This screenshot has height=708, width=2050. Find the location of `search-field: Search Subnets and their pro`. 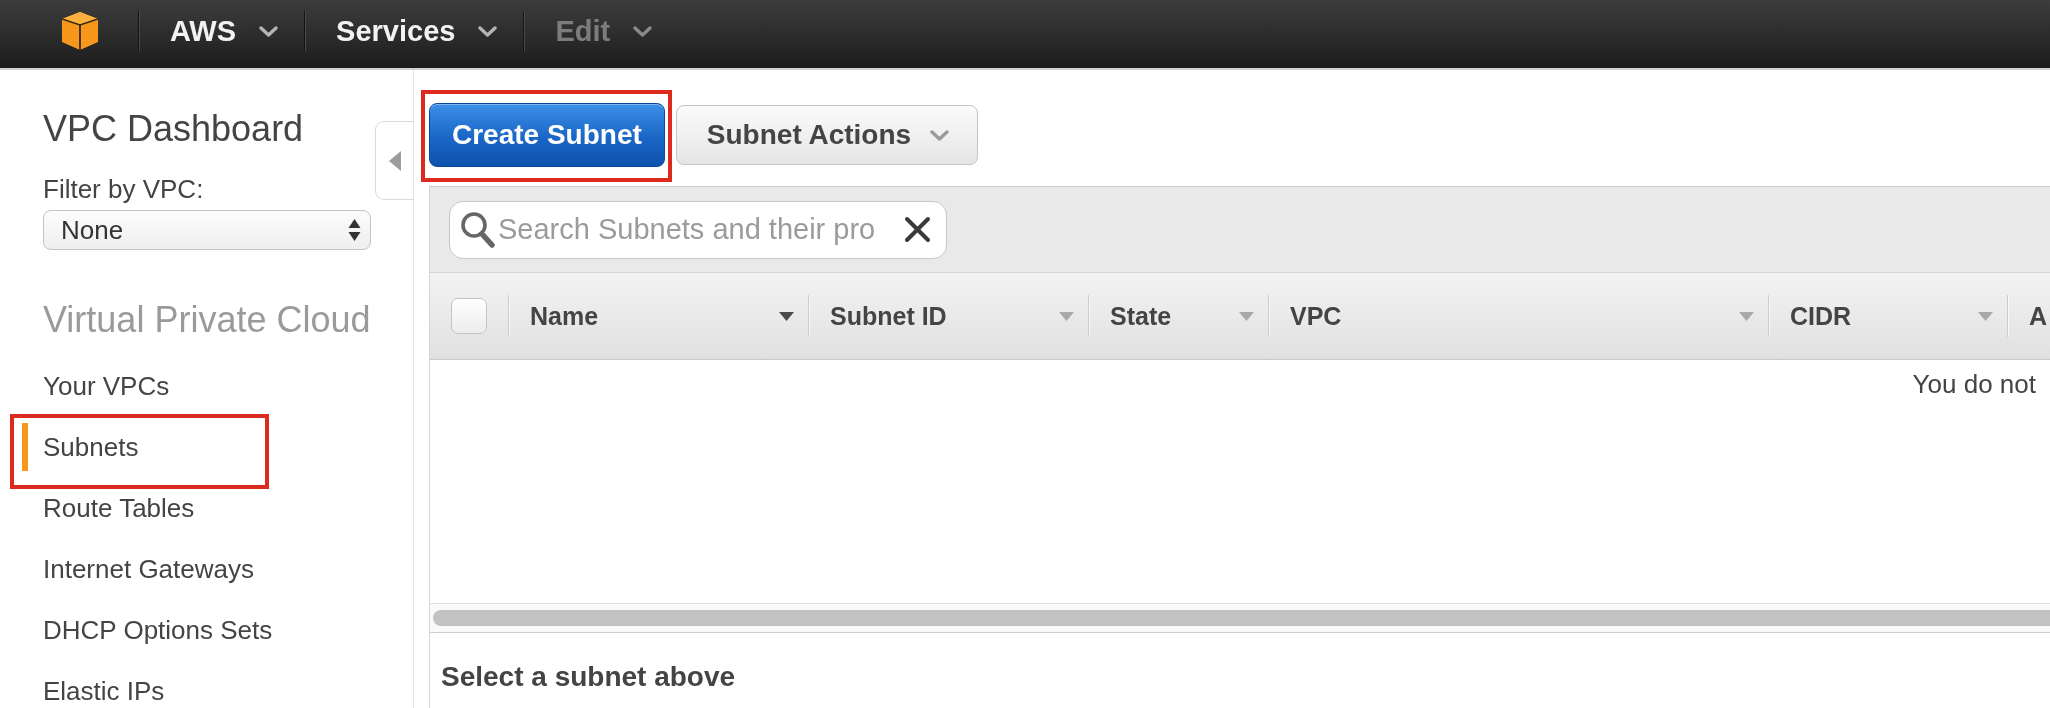

search-field: Search Subnets and their pro is located at coordinates (698, 229).